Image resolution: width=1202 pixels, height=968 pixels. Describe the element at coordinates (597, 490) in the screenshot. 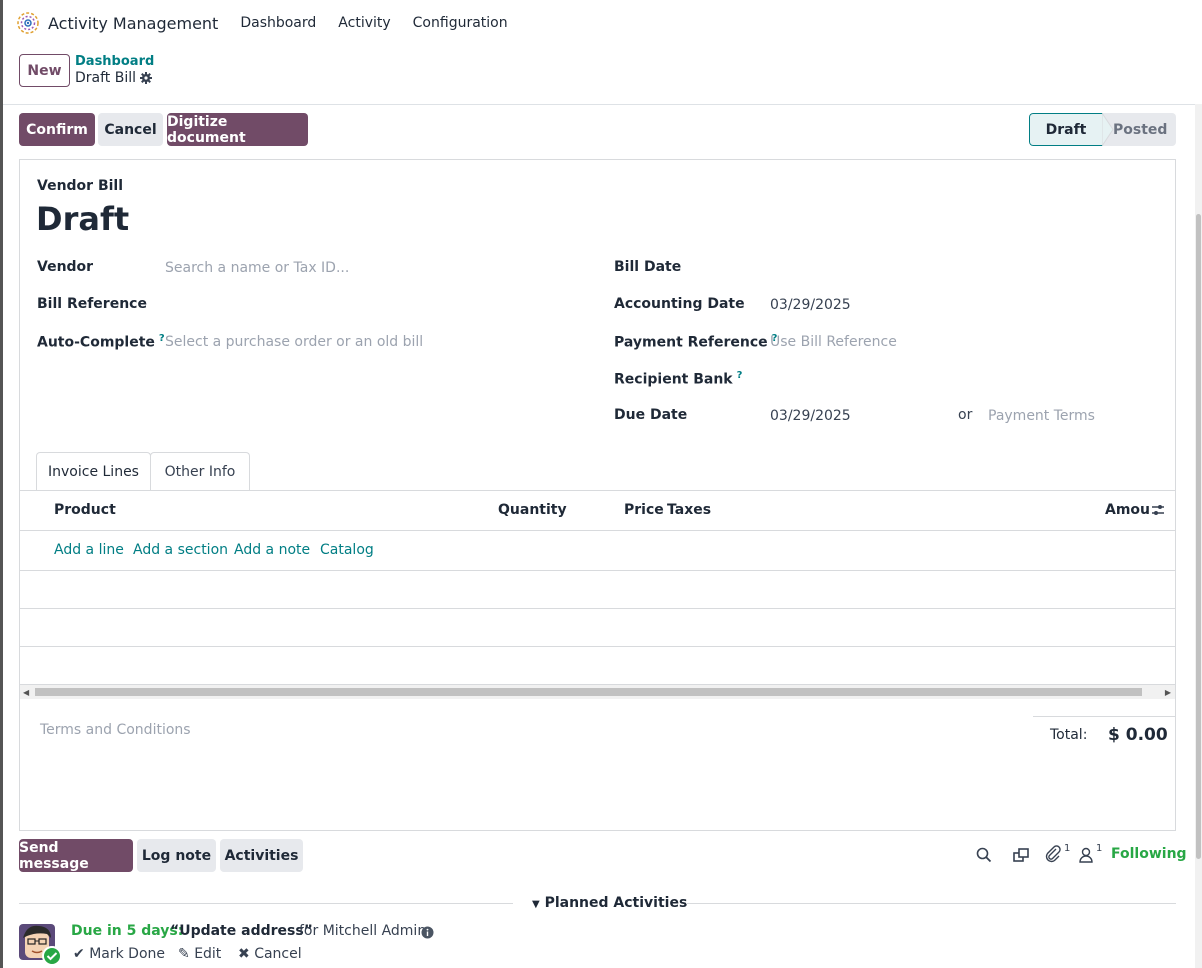

I see `tabs-divider` at that location.